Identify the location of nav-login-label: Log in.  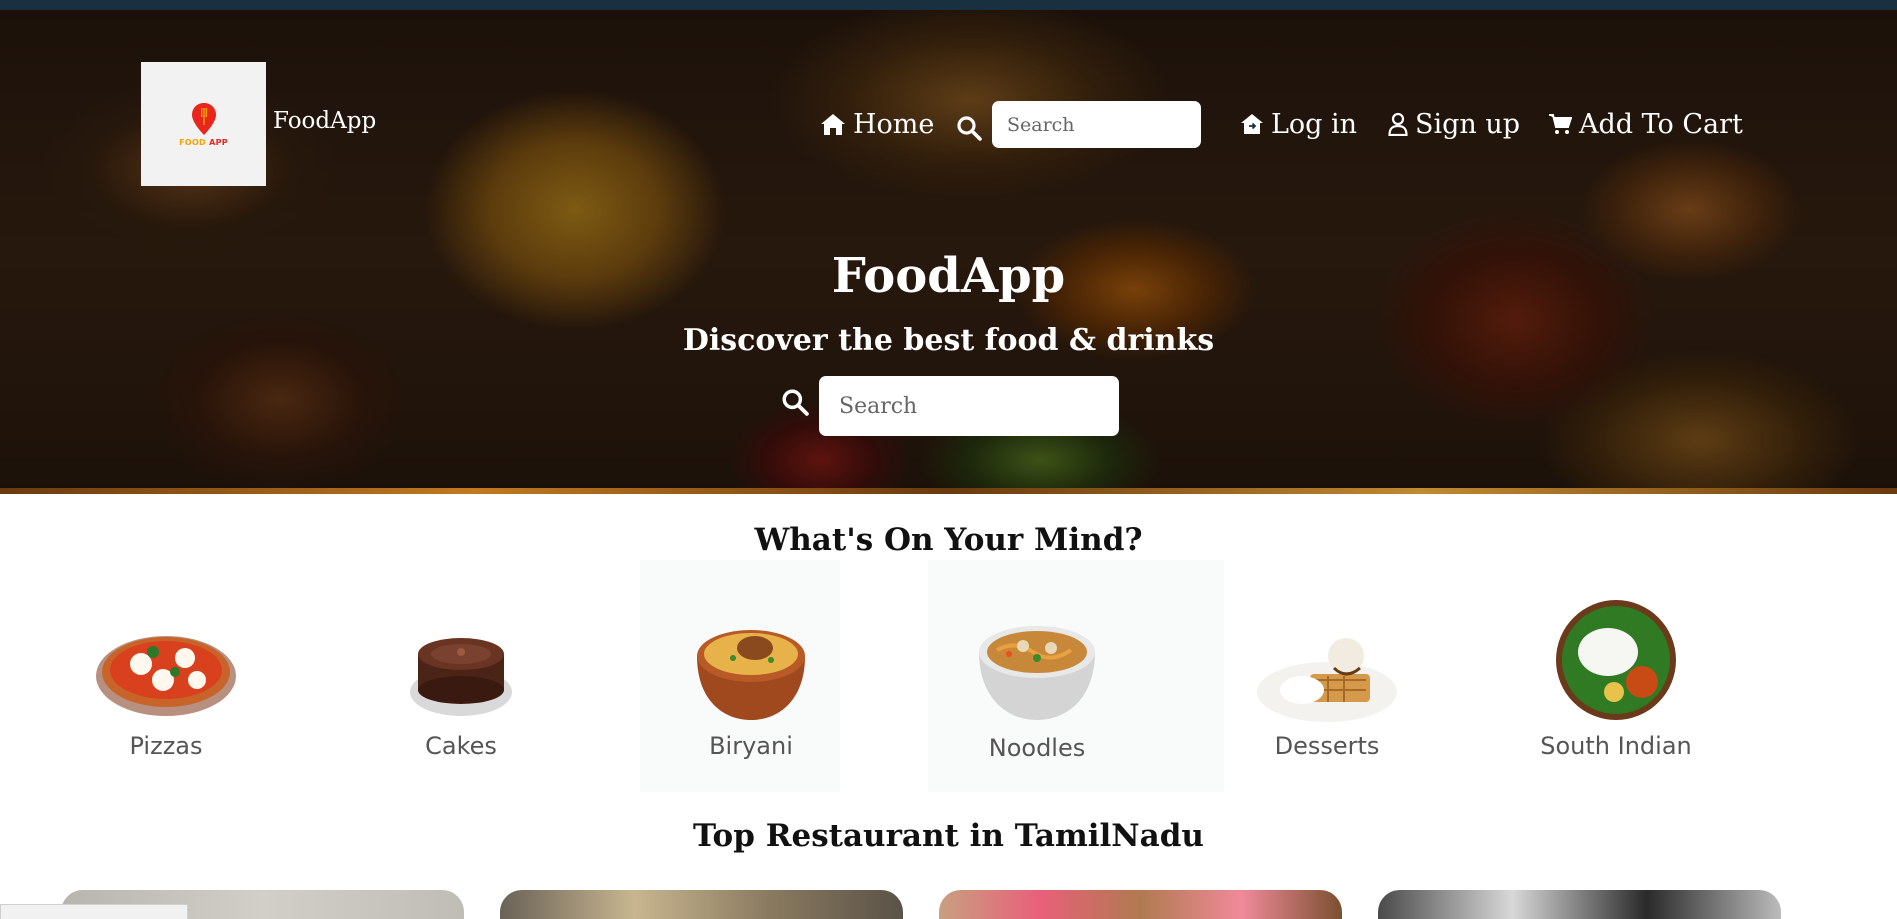
(1314, 124).